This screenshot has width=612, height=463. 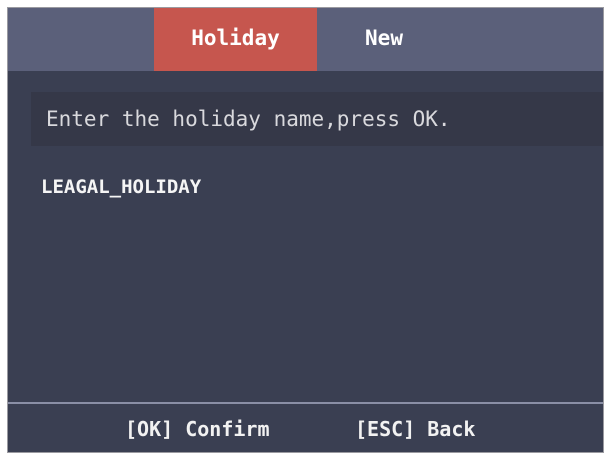 What do you see at coordinates (235, 39) in the screenshot?
I see `tab-holiday: Holiday` at bounding box center [235, 39].